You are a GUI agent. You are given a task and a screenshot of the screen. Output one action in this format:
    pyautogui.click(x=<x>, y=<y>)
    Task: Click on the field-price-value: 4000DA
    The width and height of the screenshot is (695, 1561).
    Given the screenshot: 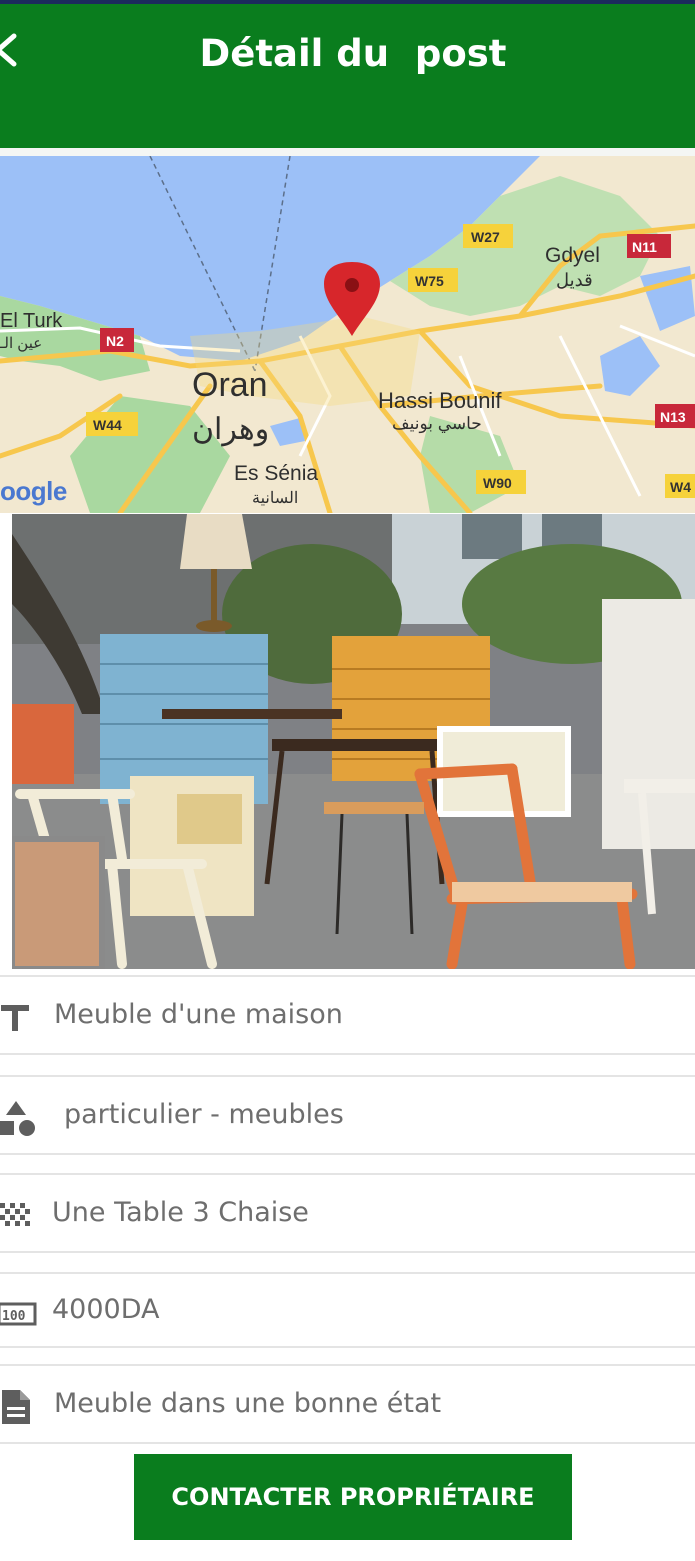 What is the action you would take?
    pyautogui.click(x=106, y=1309)
    